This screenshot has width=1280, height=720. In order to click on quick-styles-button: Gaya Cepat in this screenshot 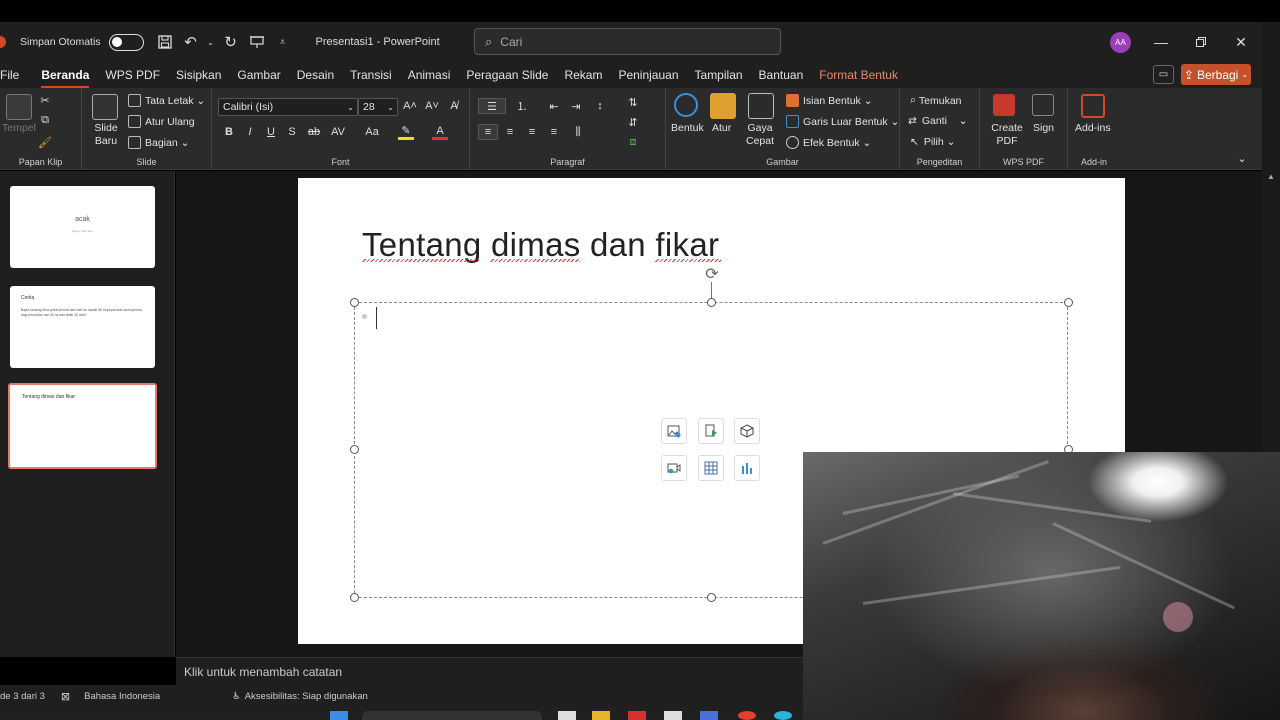, I will do `click(760, 135)`.